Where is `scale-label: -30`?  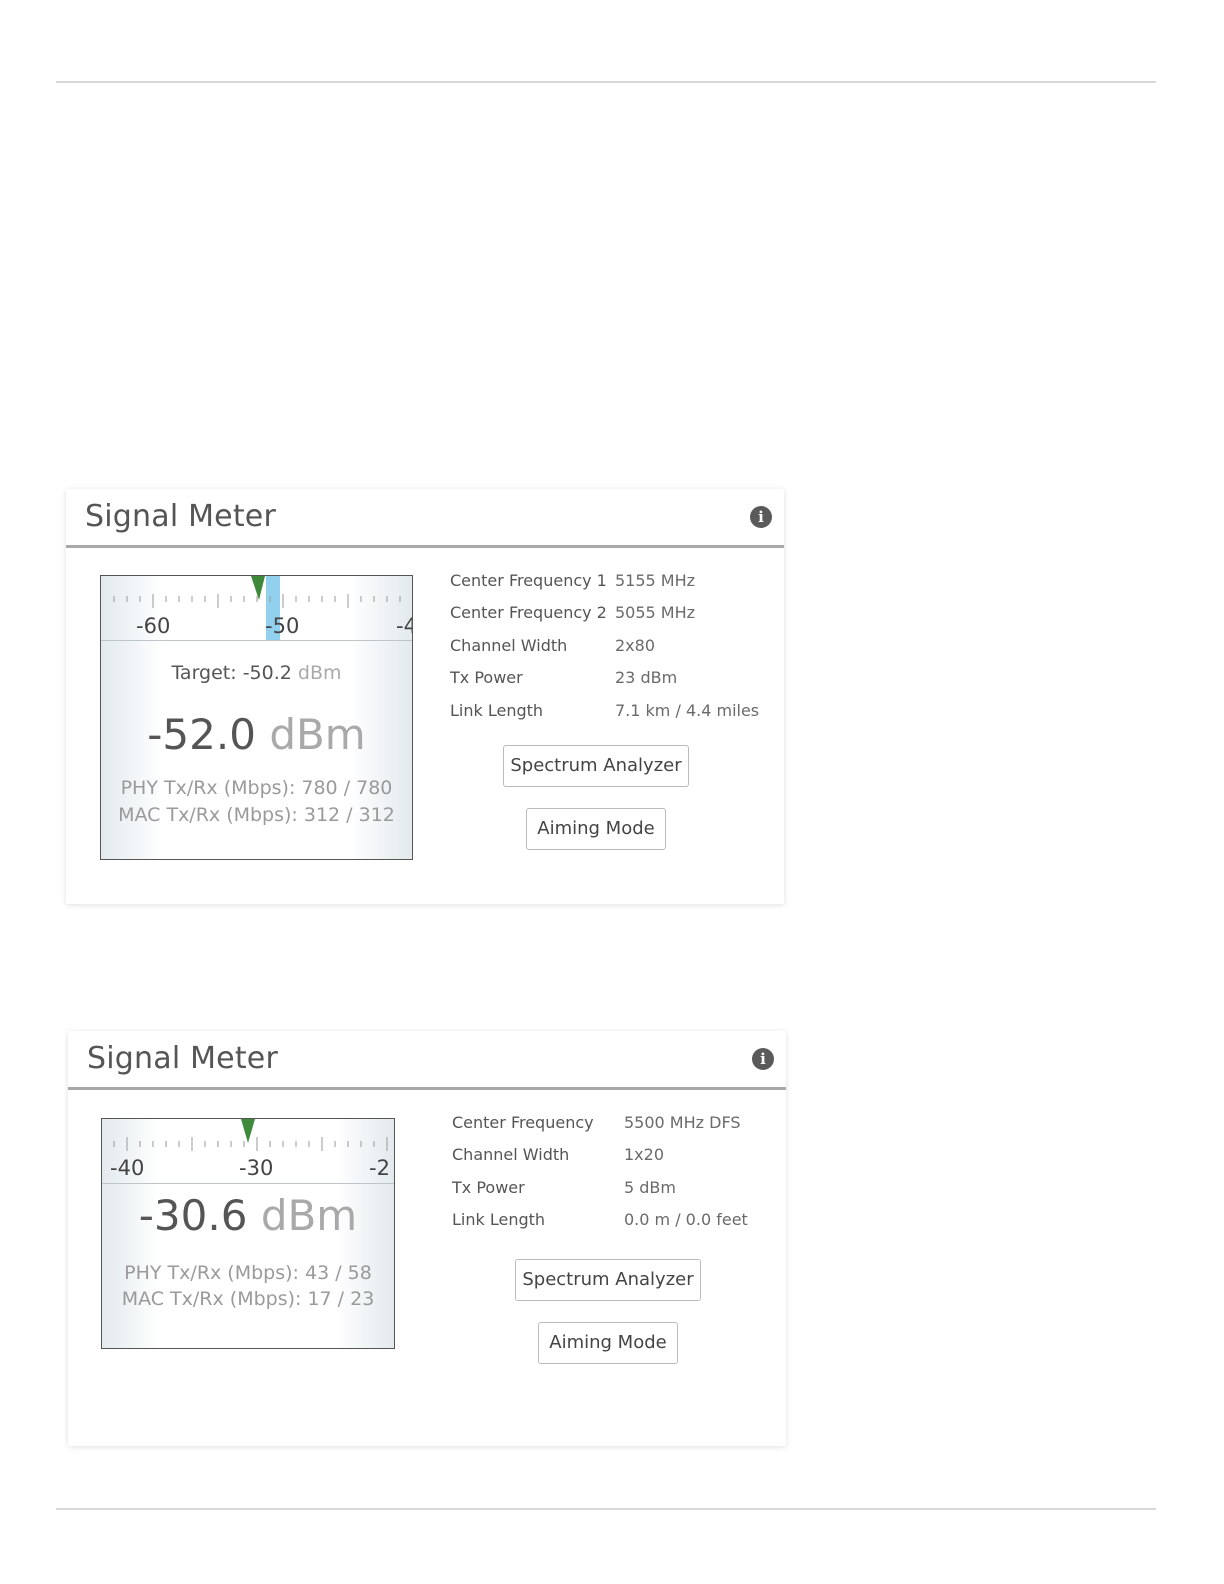 scale-label: -30 is located at coordinates (256, 1168).